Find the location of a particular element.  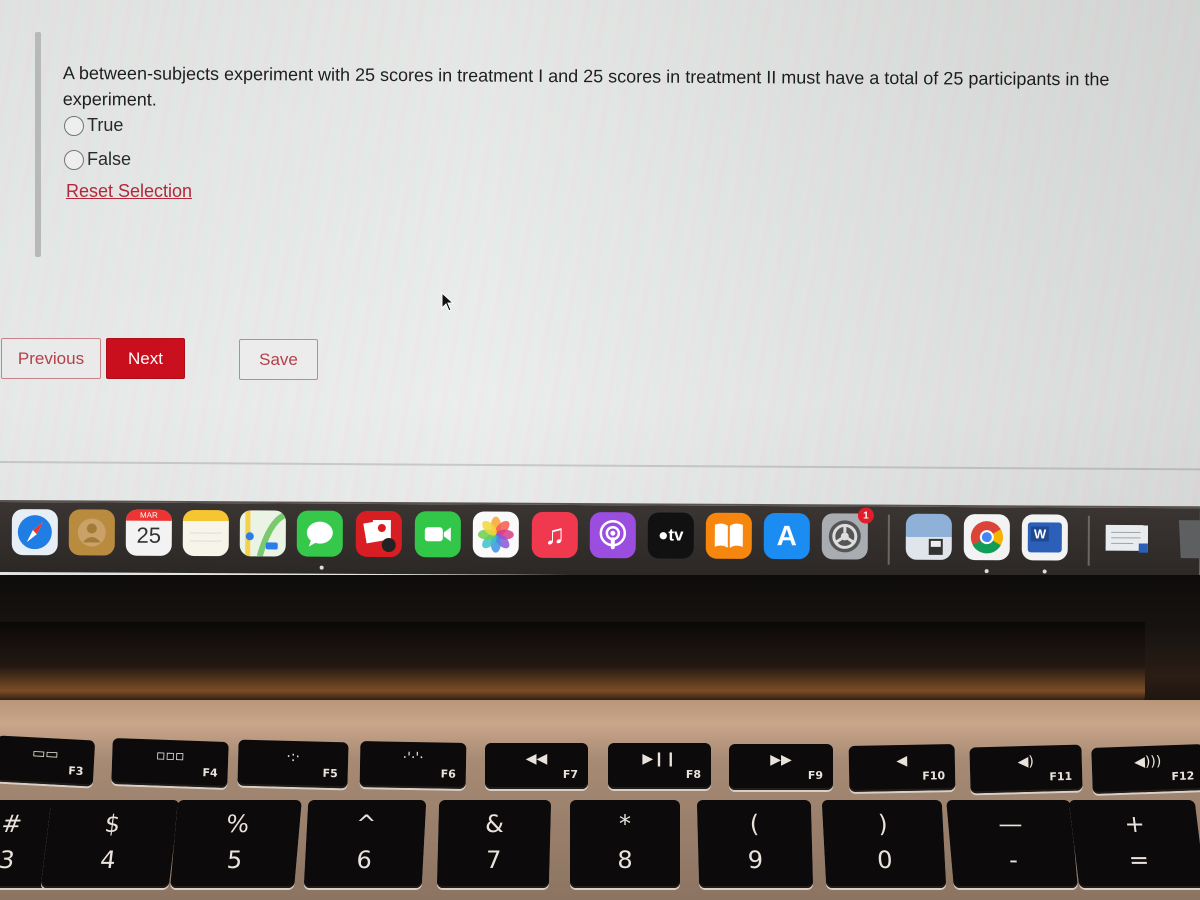

dock-document is located at coordinates (1127, 538).